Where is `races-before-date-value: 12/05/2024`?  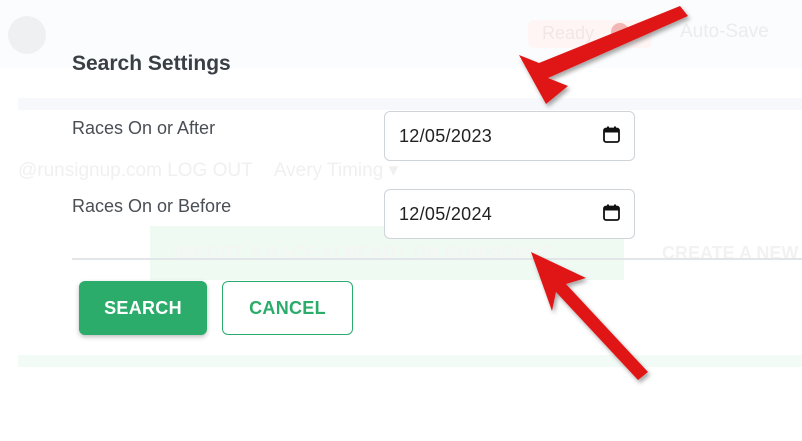 races-before-date-value: 12/05/2024 is located at coordinates (446, 214).